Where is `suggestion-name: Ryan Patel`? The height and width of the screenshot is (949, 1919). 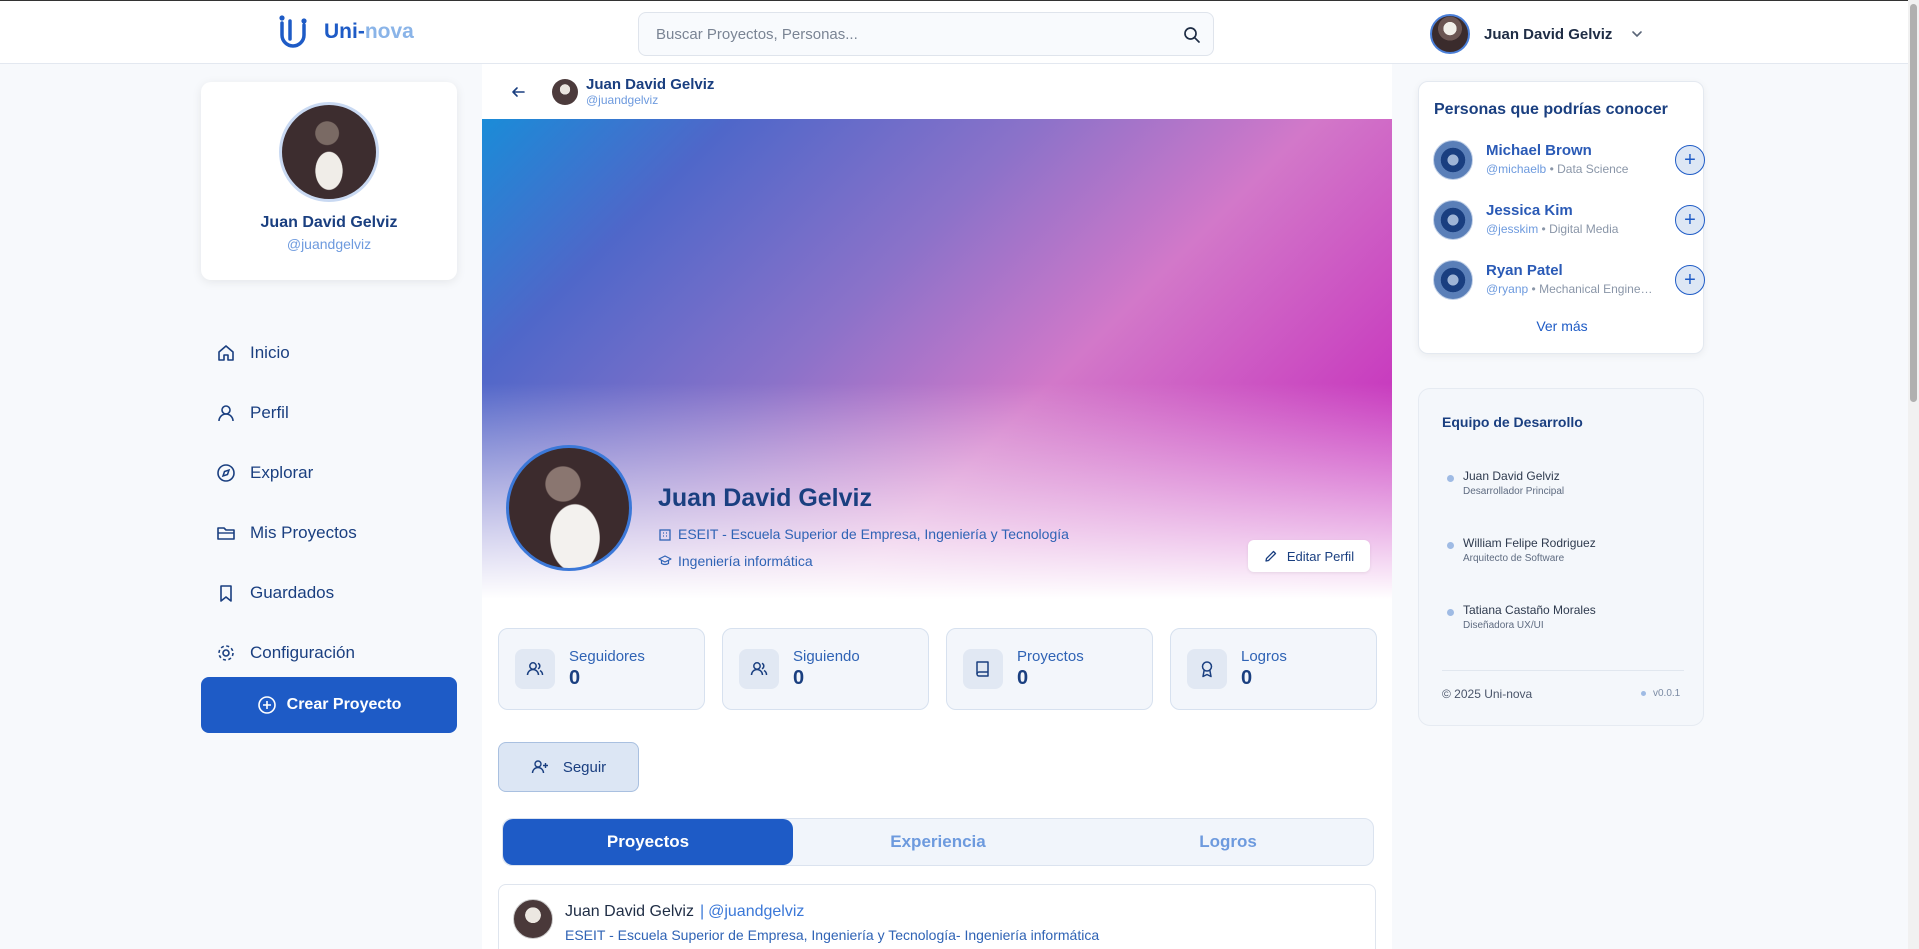 suggestion-name: Ryan Patel is located at coordinates (1524, 270).